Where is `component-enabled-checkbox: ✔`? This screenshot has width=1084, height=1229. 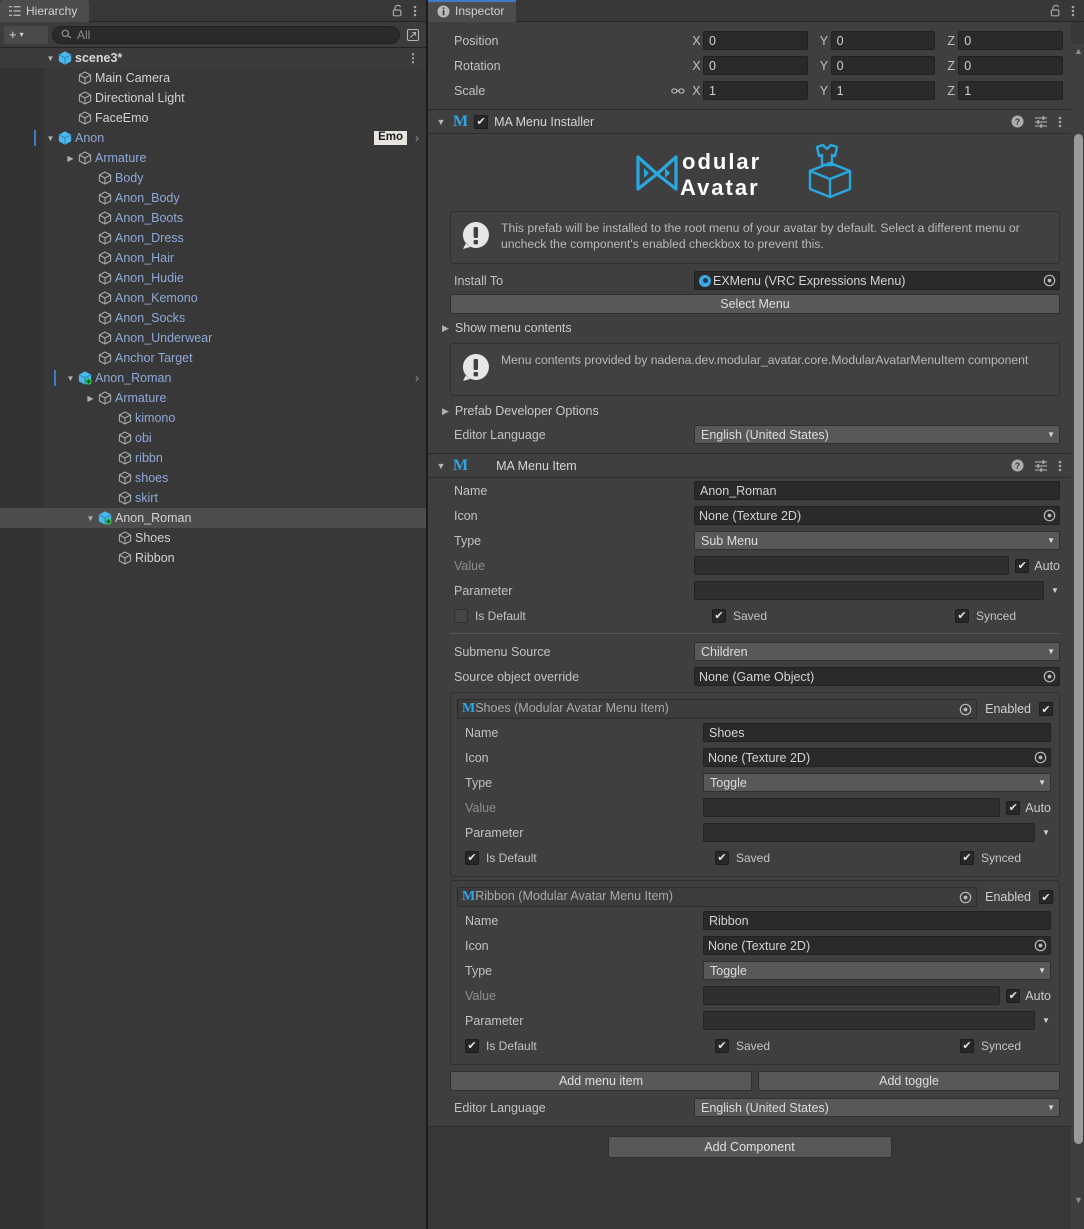 component-enabled-checkbox: ✔ is located at coordinates (481, 121).